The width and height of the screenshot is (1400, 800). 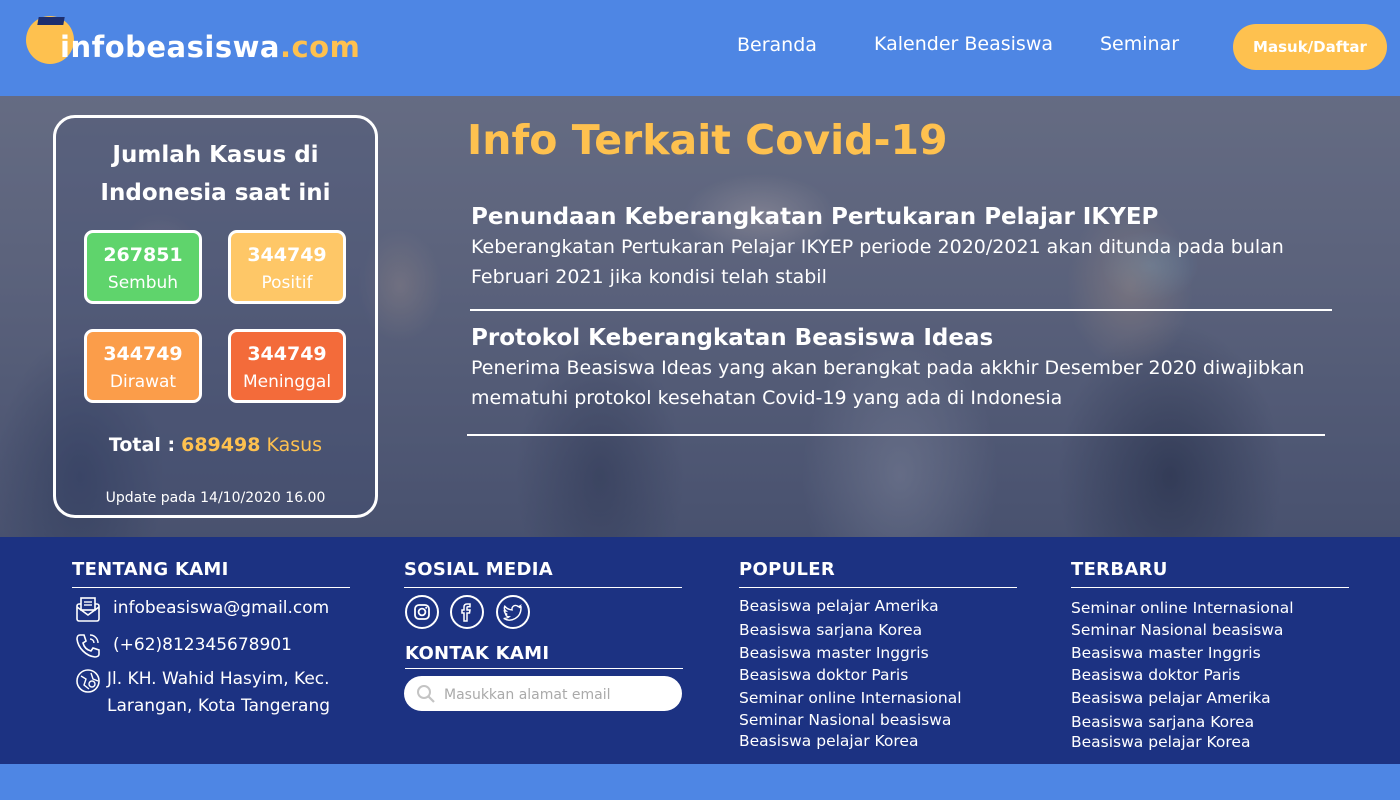 I want to click on twitter-icon, so click(x=513, y=612).